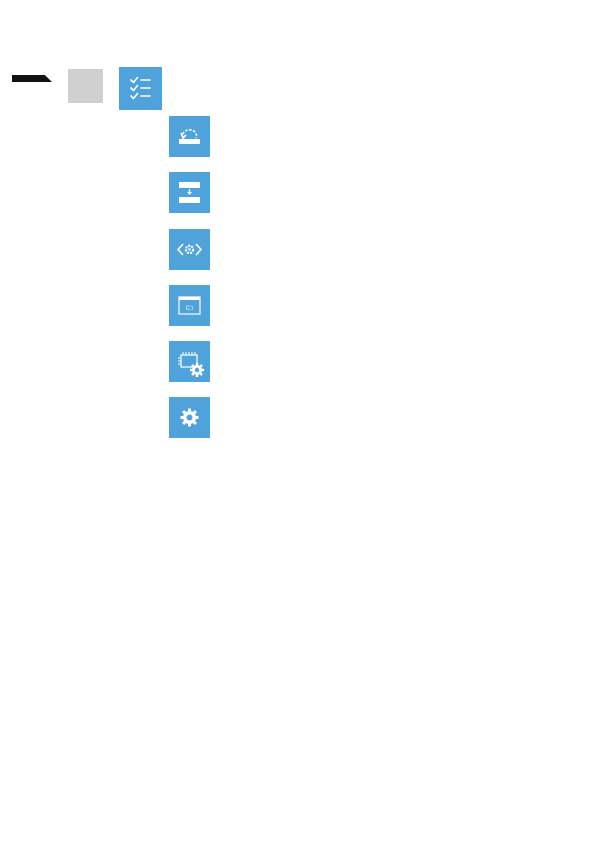 The image size is (595, 850). Describe the element at coordinates (189, 361) in the screenshot. I see `uefi-firmware-settings-icon` at that location.